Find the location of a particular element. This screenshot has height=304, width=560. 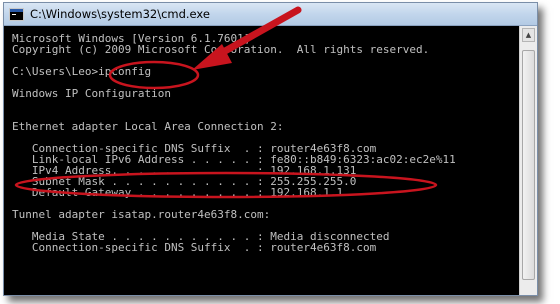

title-bar: C:\Windows\system32\cmd.exe is located at coordinates (270, 14).